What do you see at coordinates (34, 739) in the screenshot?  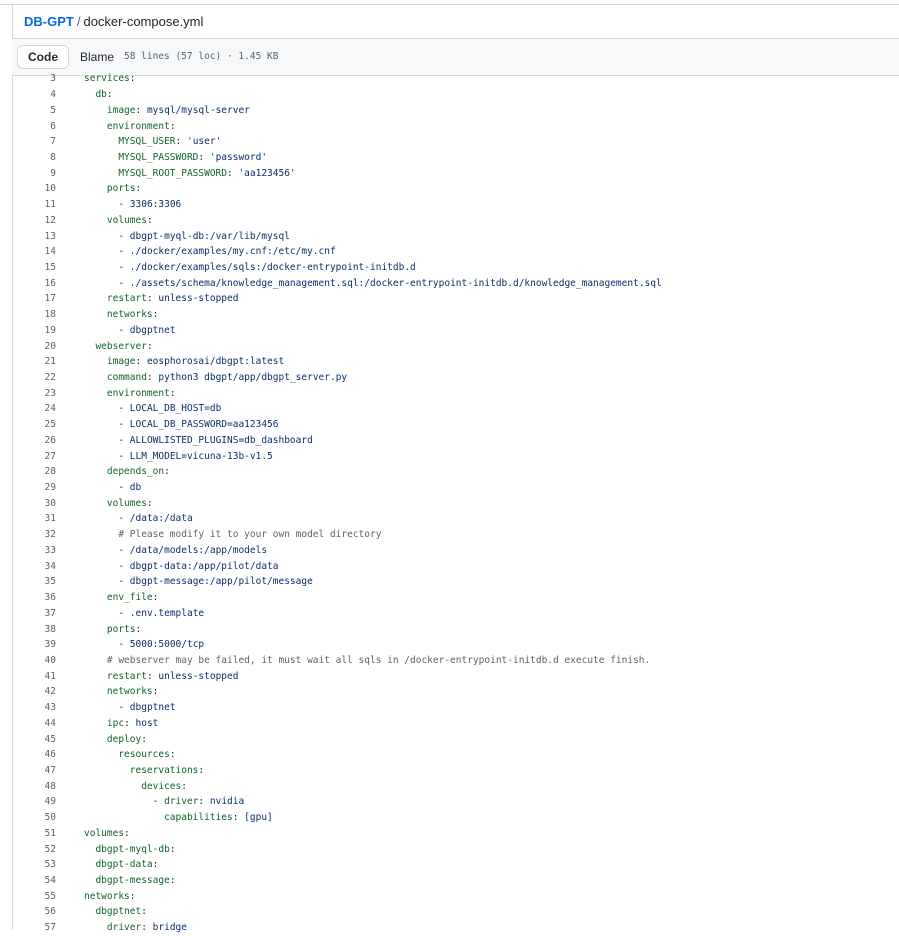 I see `line-number: 45` at bounding box center [34, 739].